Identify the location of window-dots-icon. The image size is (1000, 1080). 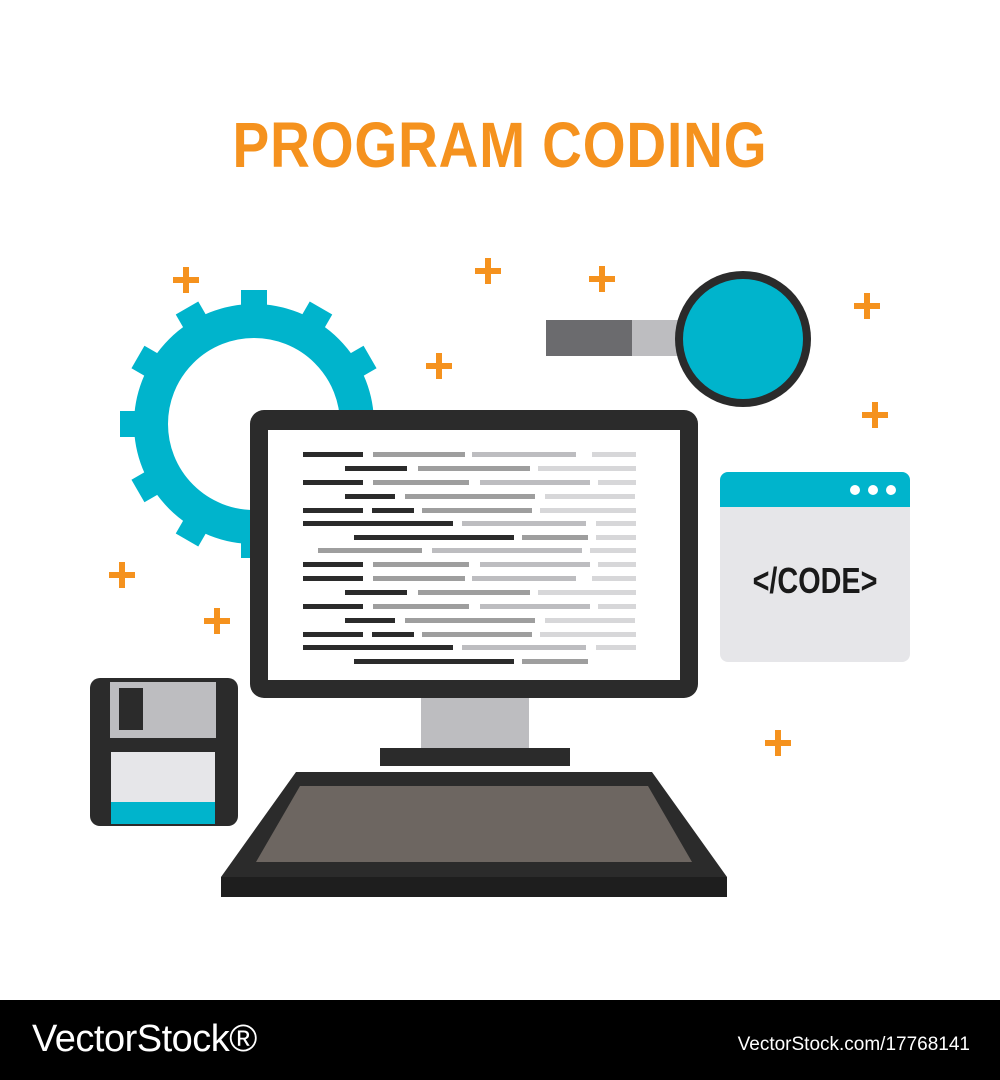
(873, 490).